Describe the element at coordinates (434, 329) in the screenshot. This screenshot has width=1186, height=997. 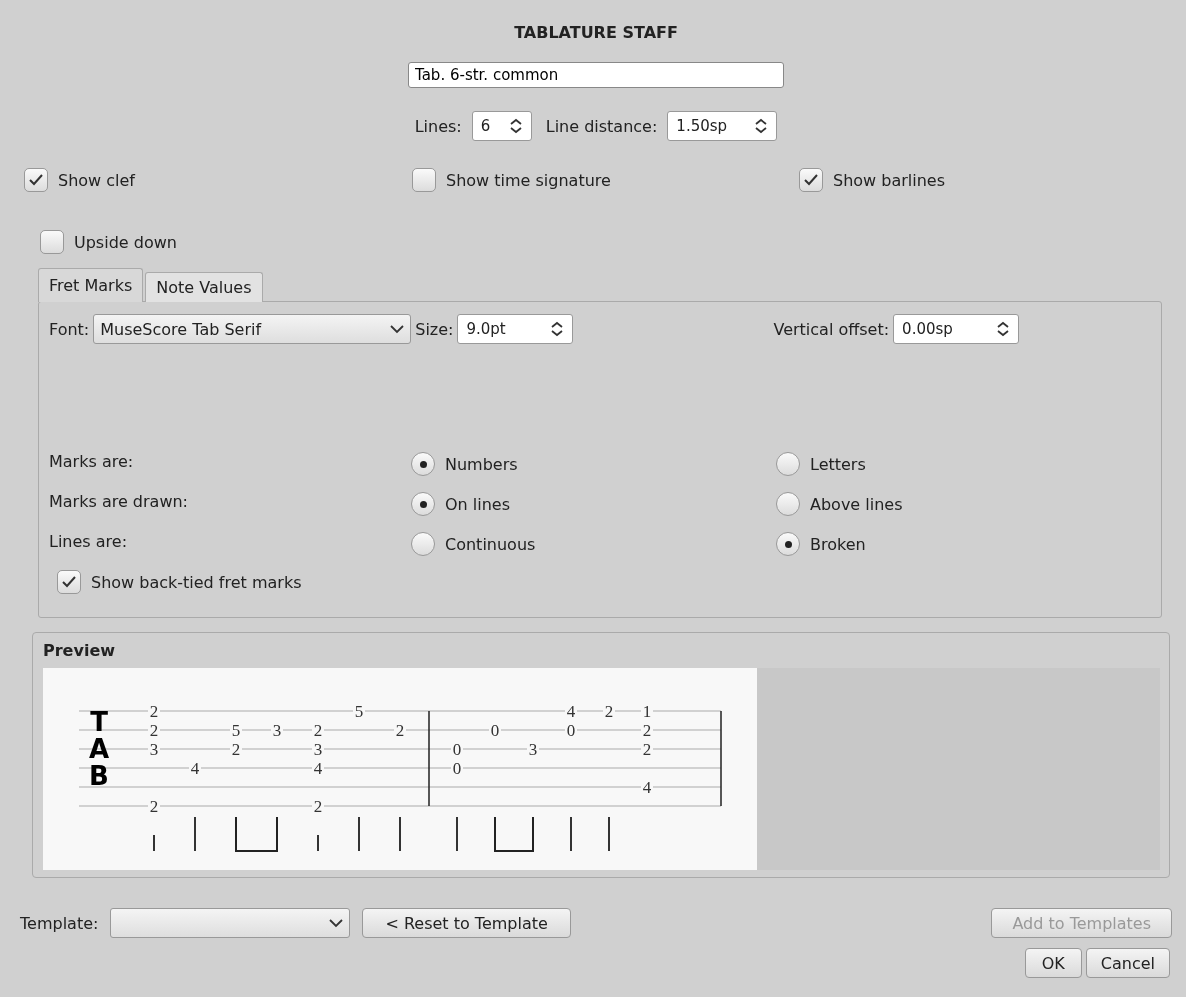
I see `field-label: Size:` at that location.